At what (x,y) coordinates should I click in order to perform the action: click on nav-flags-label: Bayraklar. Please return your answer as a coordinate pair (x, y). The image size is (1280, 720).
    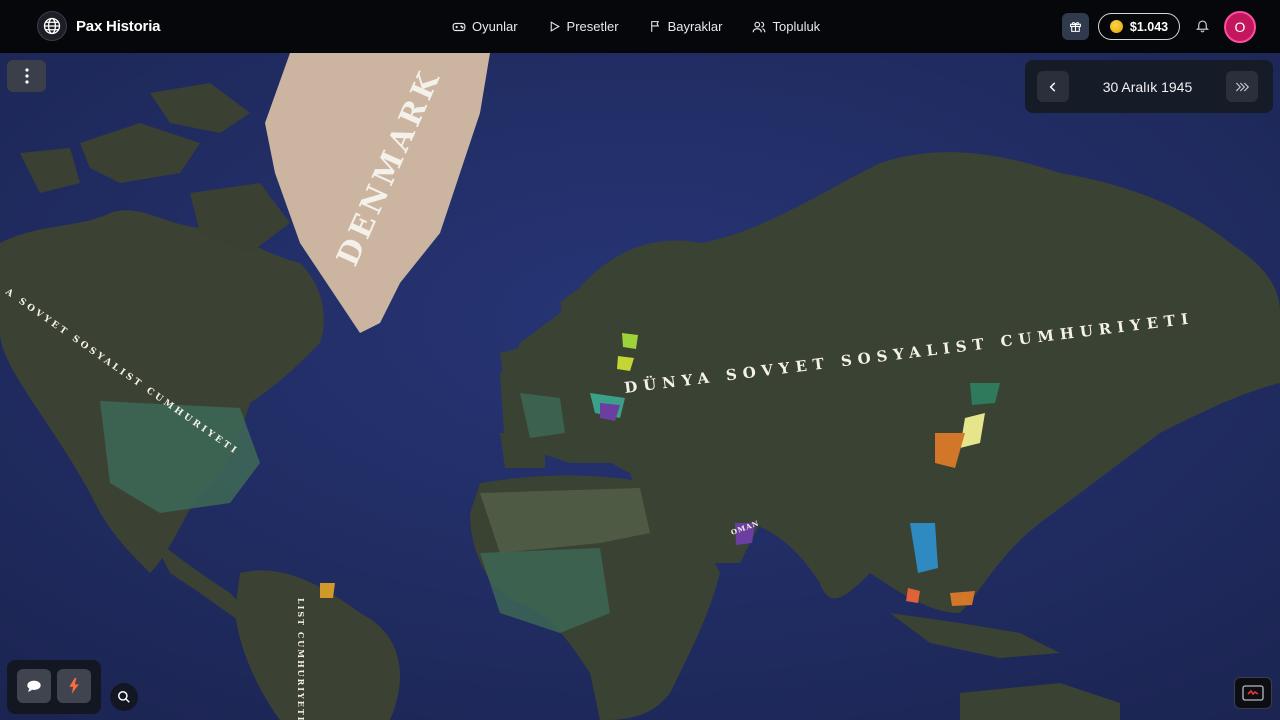
    Looking at the image, I should click on (695, 26).